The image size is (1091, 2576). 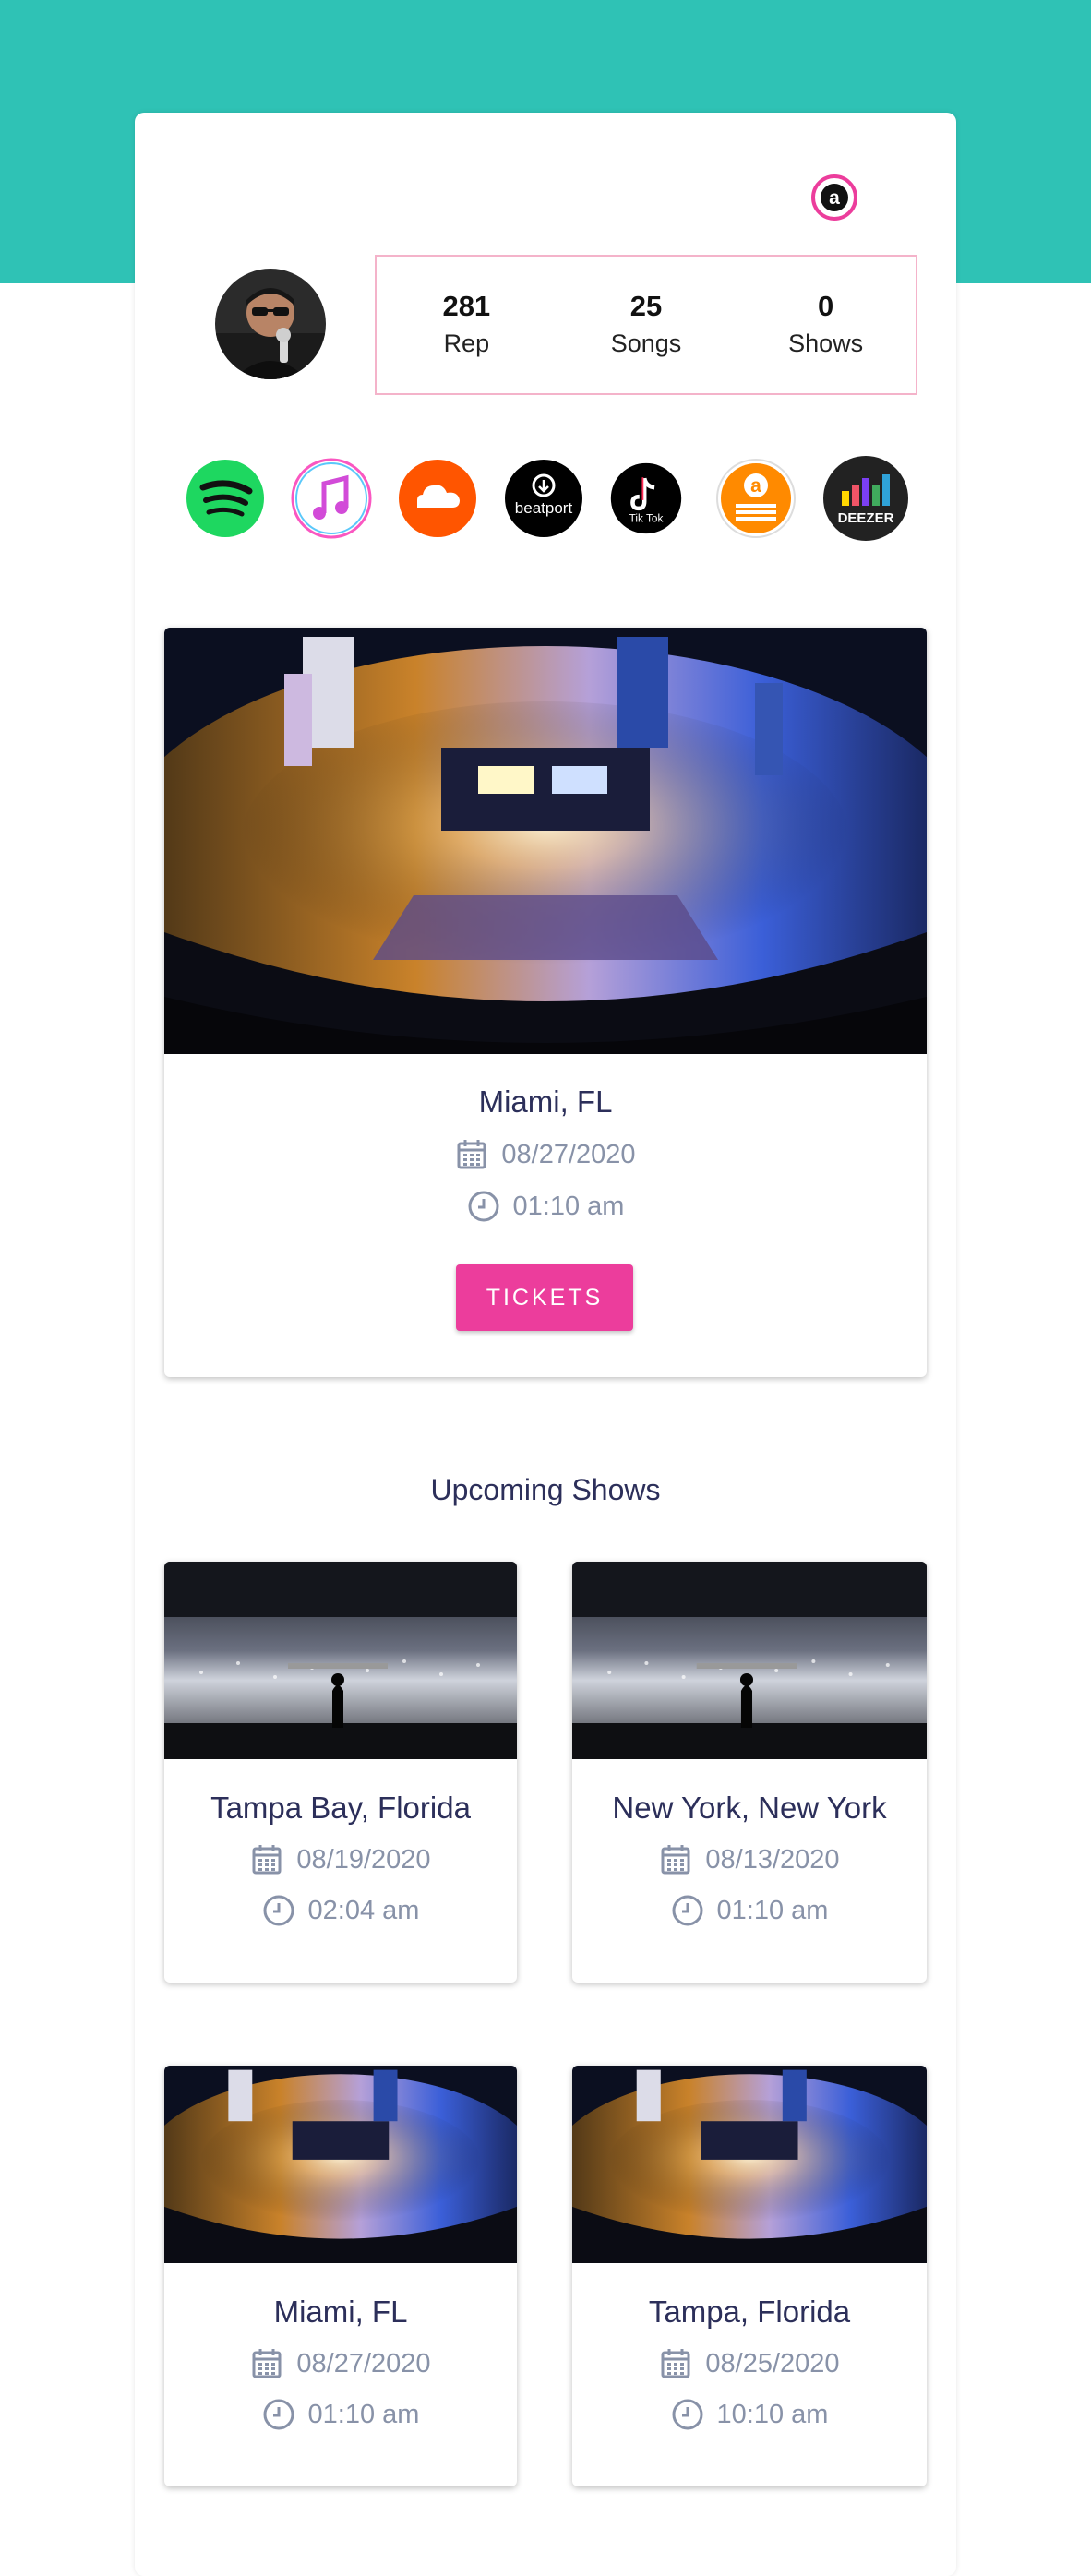 What do you see at coordinates (866, 518) in the screenshot?
I see `svg-text: DEEZER` at bounding box center [866, 518].